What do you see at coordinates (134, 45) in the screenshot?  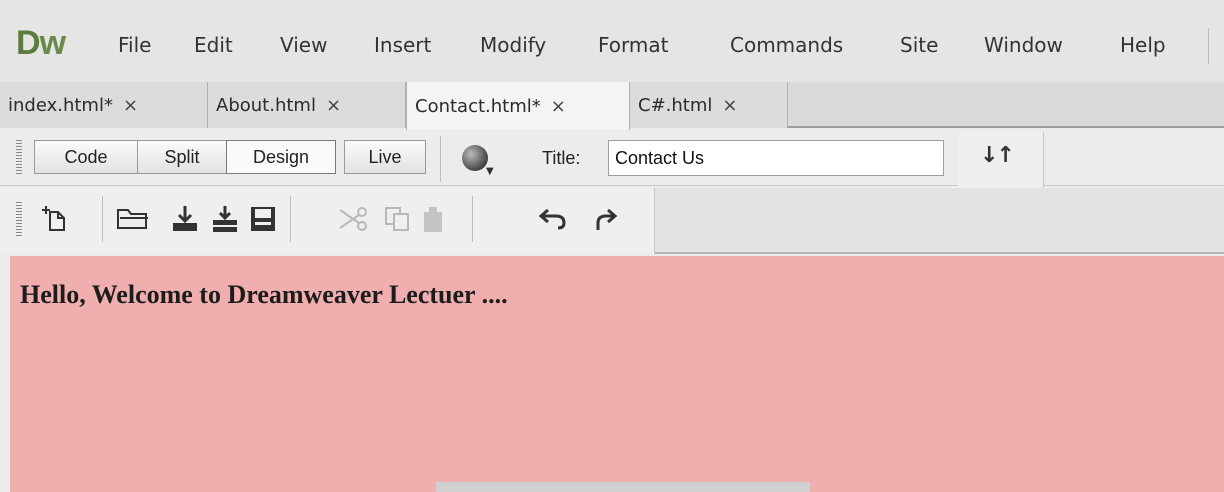 I see `menu-file: File` at bounding box center [134, 45].